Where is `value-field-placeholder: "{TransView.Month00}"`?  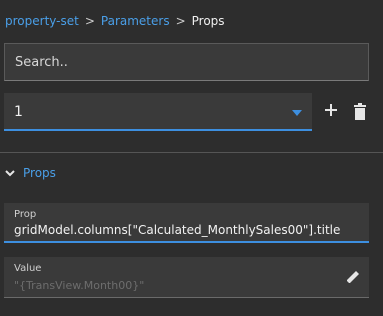 value-field-placeholder: "{TransView.Month00}" is located at coordinates (79, 285).